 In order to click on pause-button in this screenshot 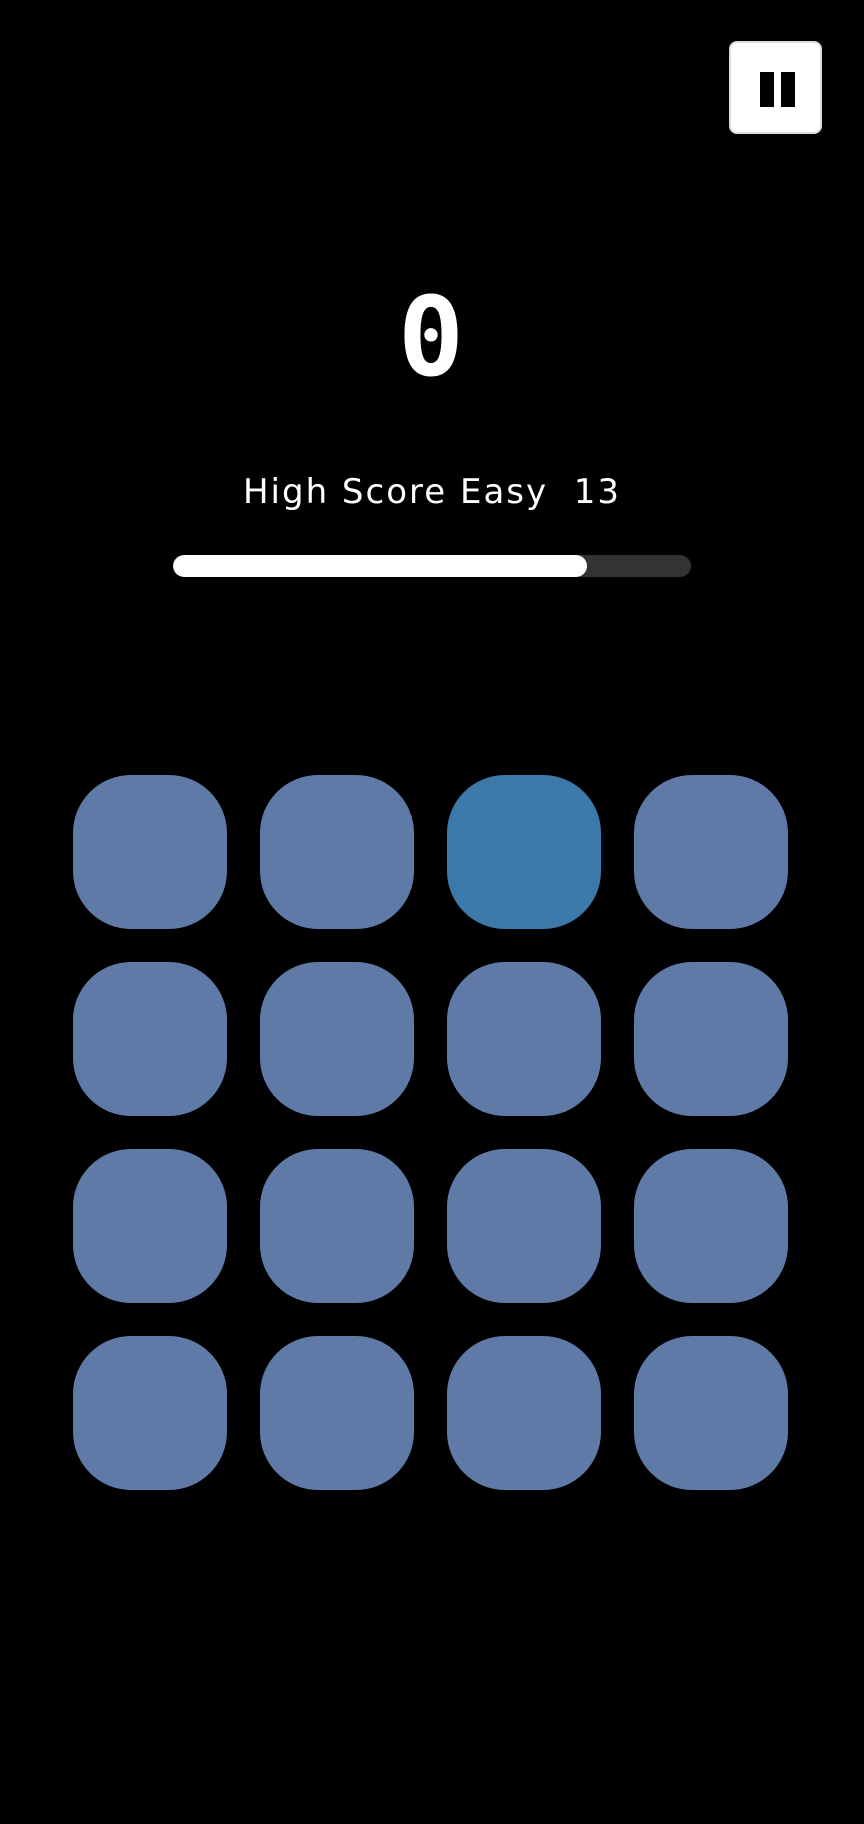, I will do `click(775, 87)`.